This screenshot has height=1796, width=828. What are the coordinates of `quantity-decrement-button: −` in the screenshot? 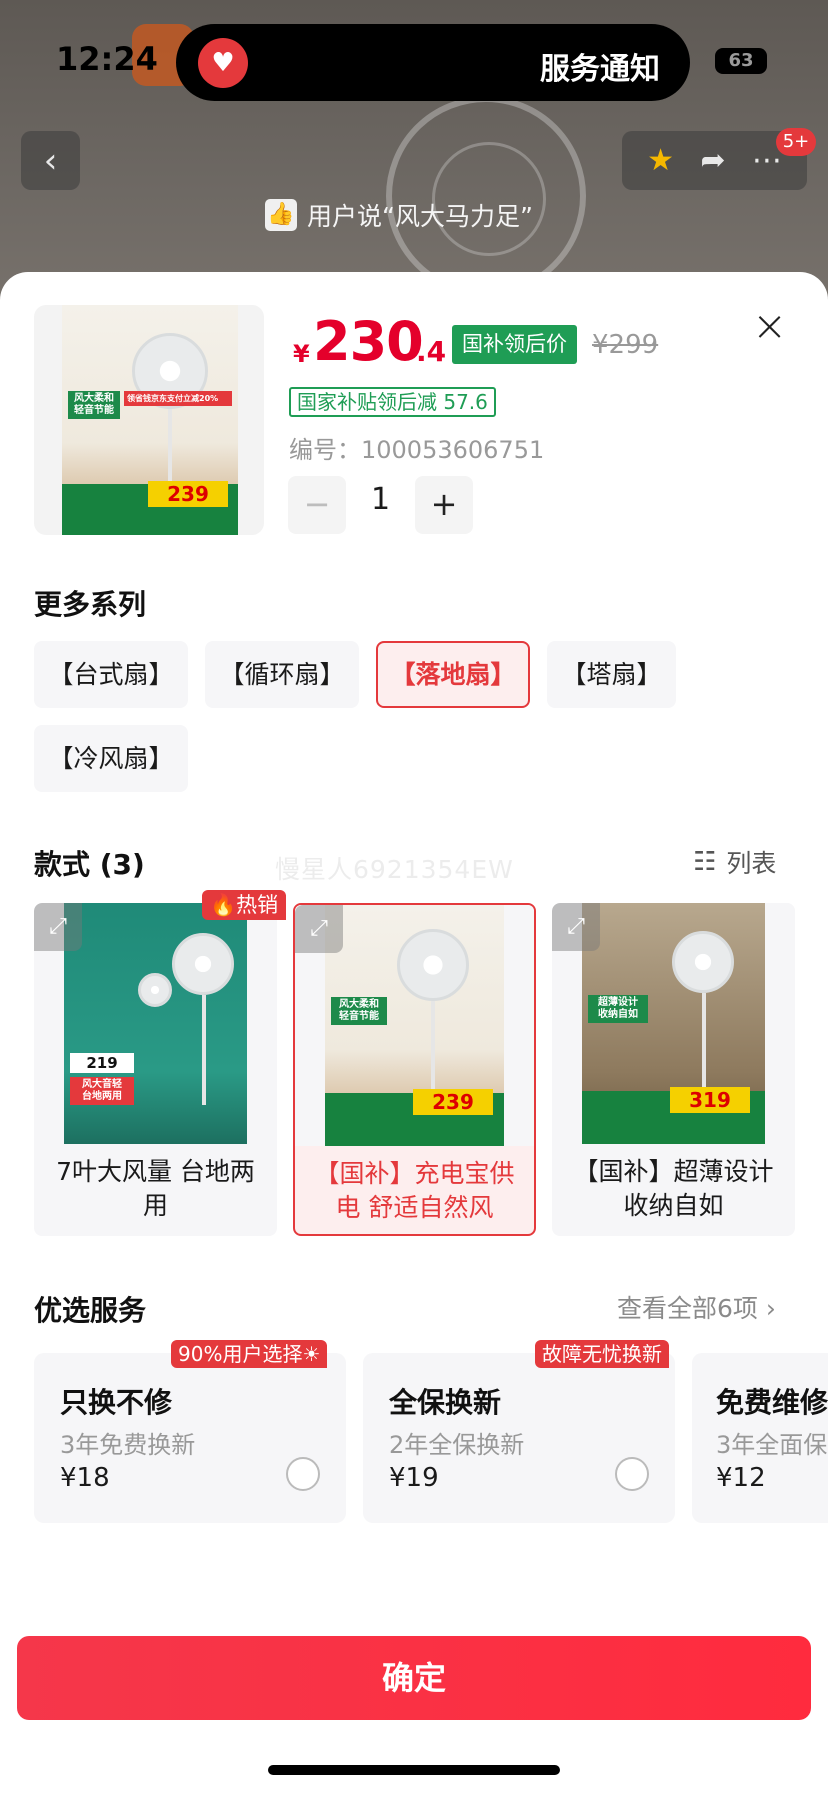 It's located at (317, 505).